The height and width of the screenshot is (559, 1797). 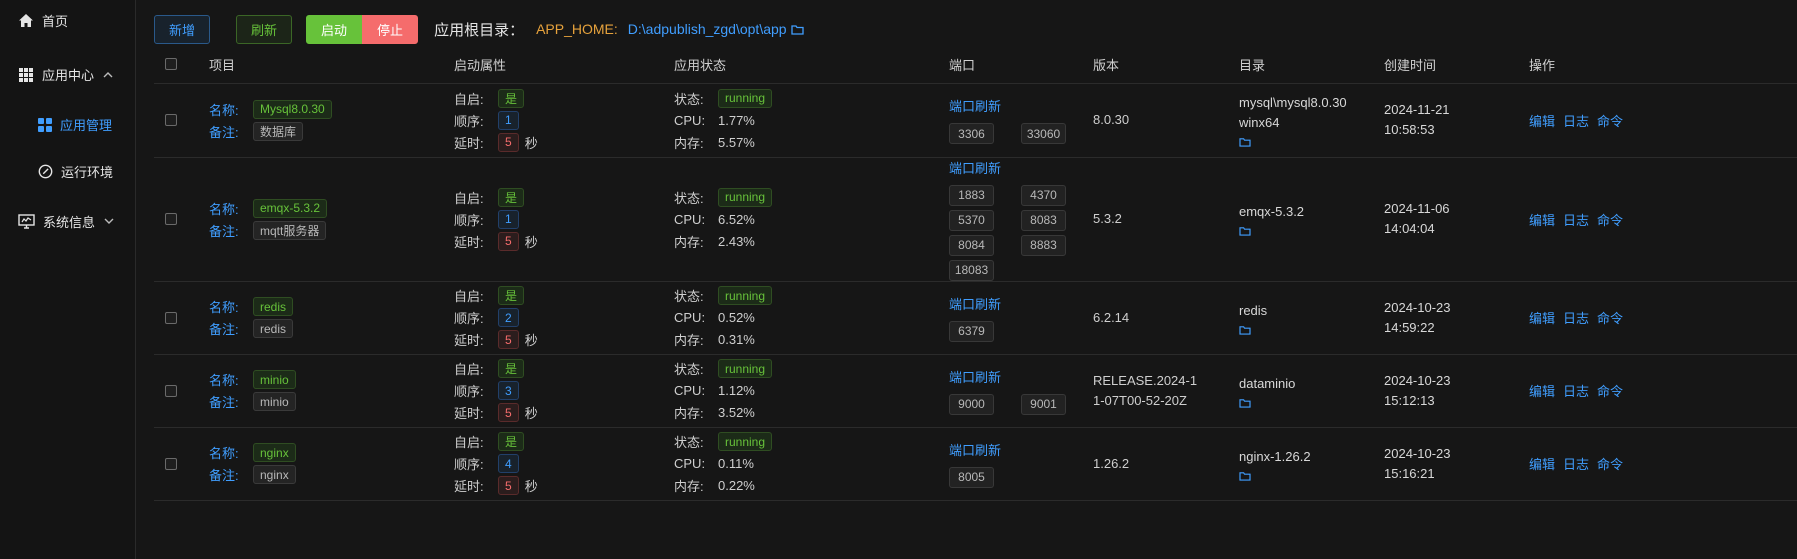 I want to click on refresh-button: 刷新, so click(x=264, y=29).